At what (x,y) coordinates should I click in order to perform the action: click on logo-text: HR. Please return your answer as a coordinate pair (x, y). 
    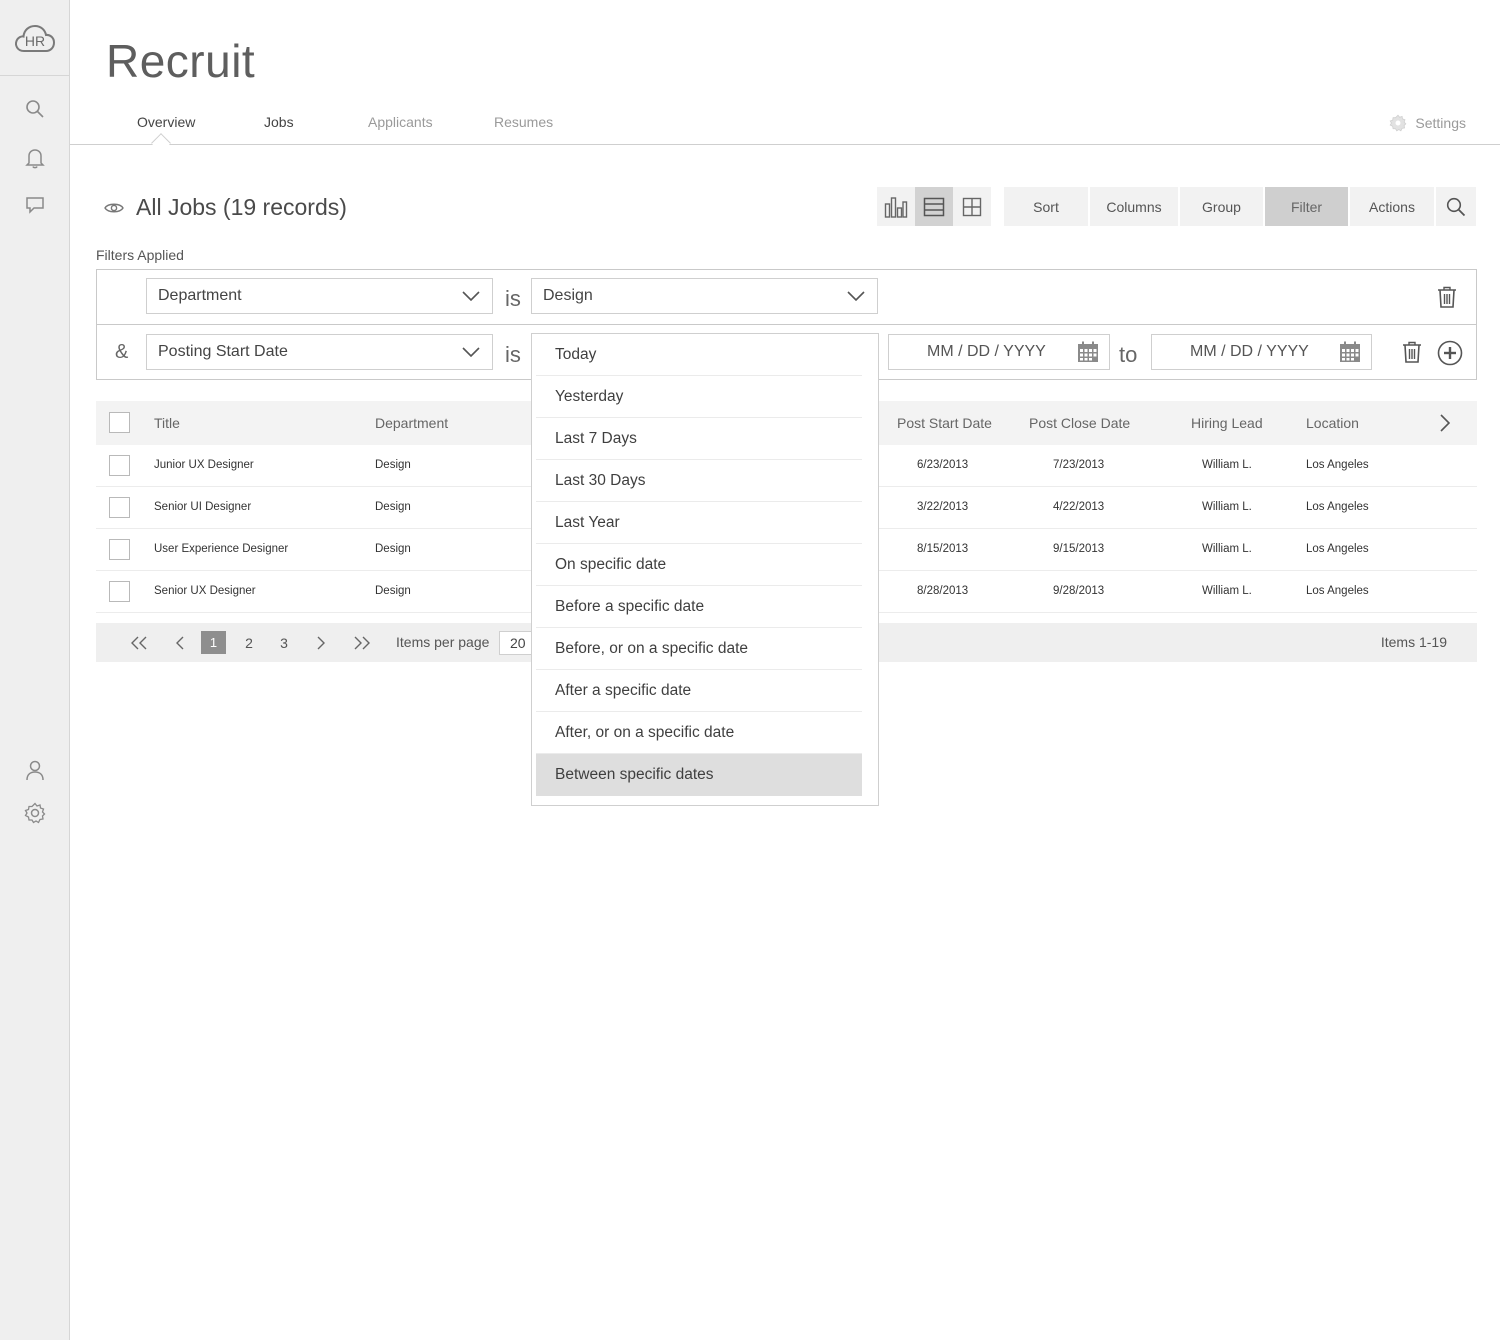
    Looking at the image, I should click on (34, 41).